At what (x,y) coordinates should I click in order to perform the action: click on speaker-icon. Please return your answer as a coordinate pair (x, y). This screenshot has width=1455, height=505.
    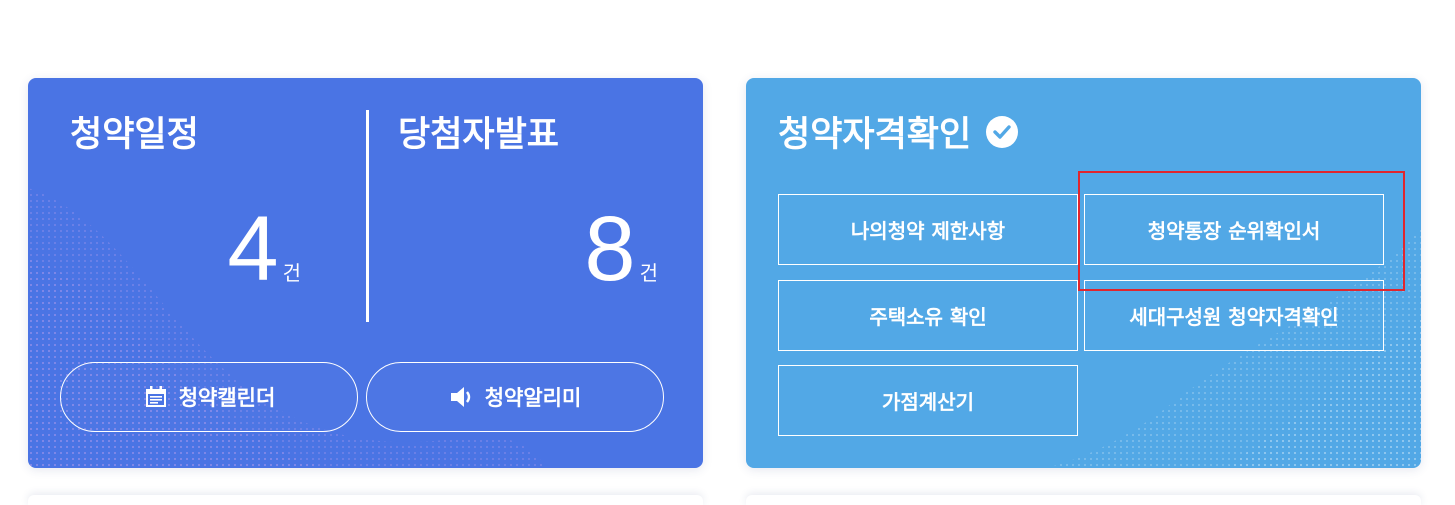
    Looking at the image, I should click on (462, 397).